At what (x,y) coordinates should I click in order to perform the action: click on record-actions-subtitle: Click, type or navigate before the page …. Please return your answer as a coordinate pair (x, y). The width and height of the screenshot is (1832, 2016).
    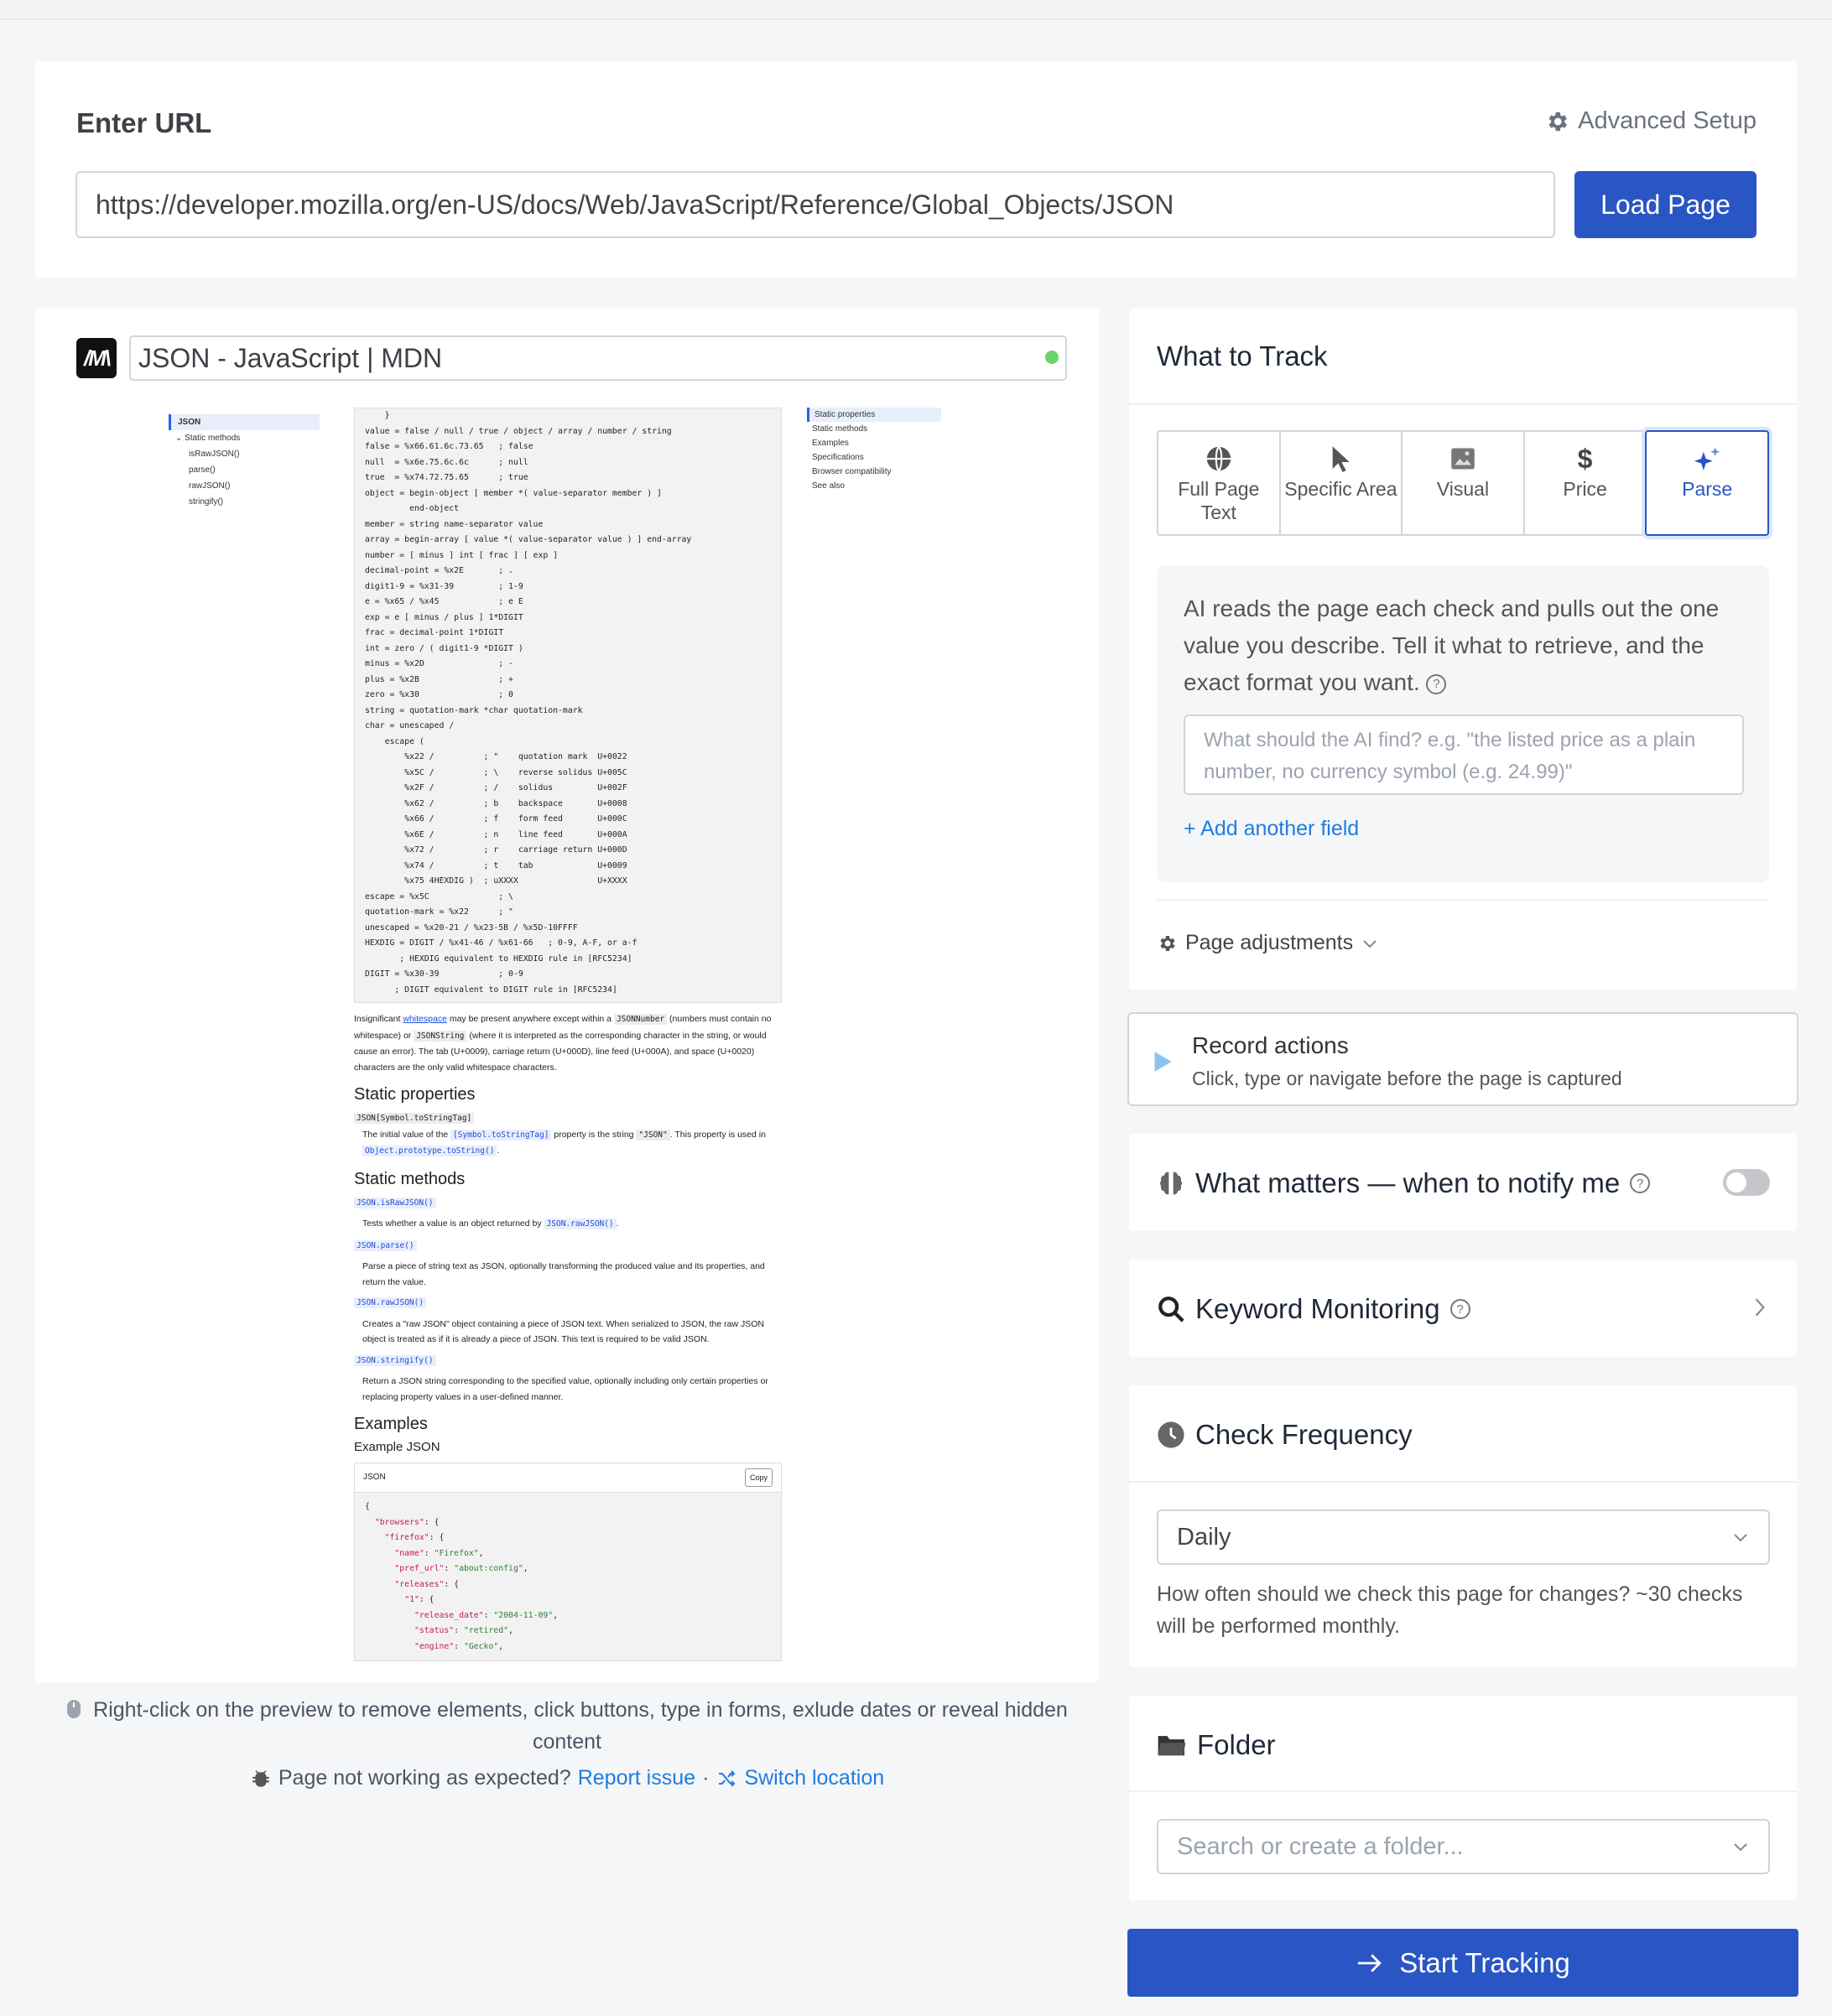
    Looking at the image, I should click on (1407, 1078).